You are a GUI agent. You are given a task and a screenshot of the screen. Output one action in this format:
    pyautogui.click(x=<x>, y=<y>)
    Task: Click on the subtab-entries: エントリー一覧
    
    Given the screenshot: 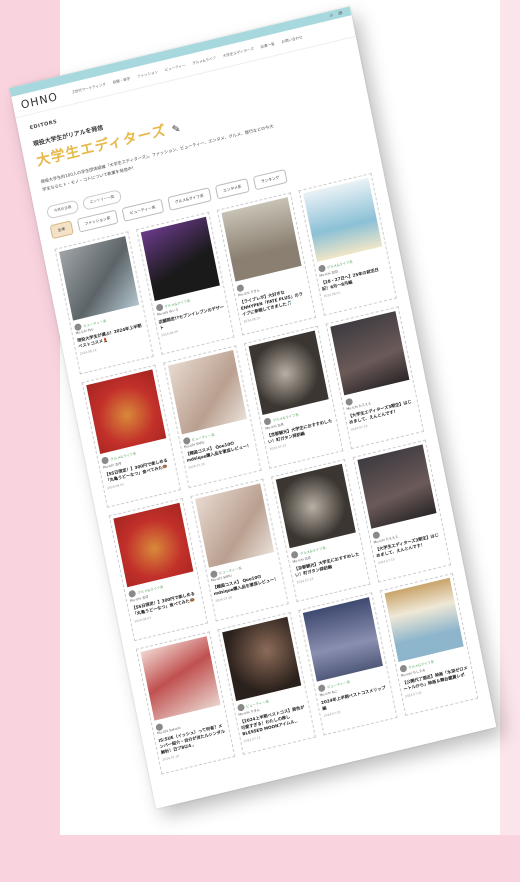 What is the action you would take?
    pyautogui.click(x=102, y=200)
    